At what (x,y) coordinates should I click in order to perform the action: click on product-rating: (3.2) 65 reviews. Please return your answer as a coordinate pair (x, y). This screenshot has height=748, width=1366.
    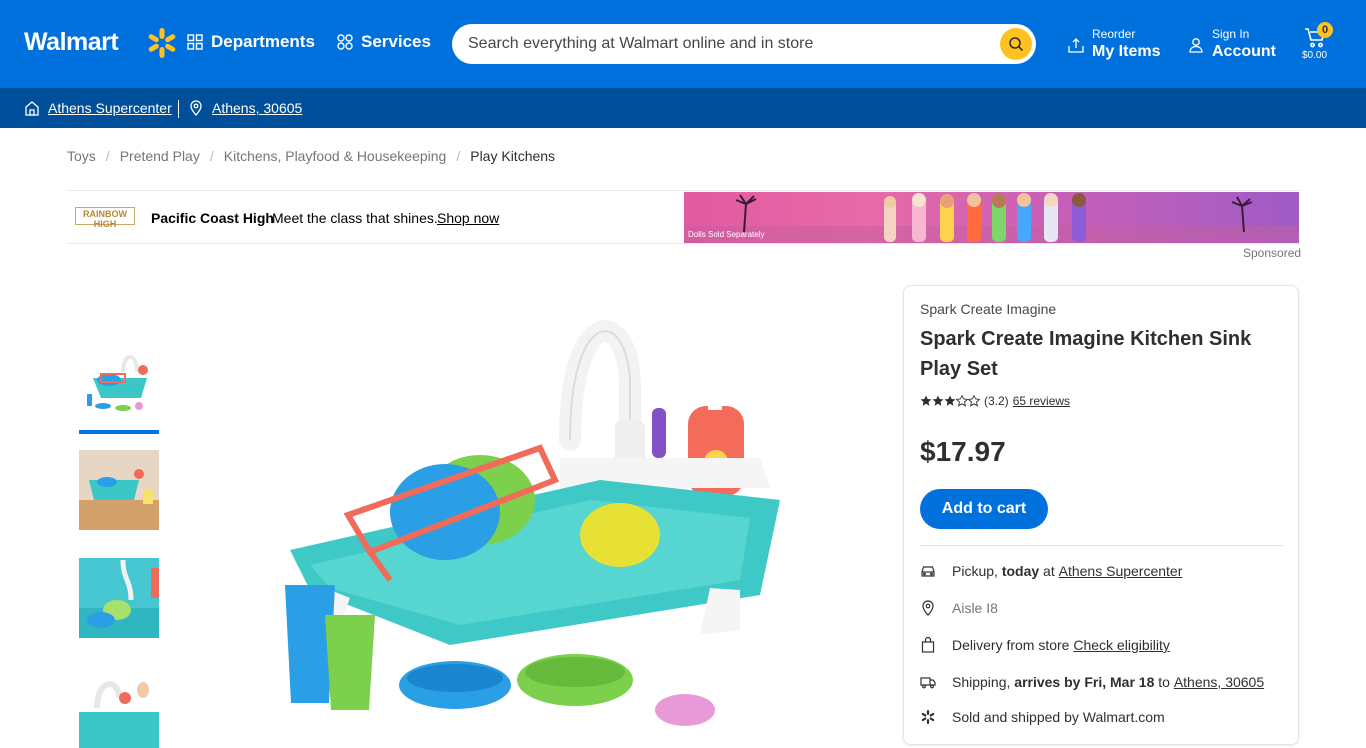
    Looking at the image, I should click on (995, 401).